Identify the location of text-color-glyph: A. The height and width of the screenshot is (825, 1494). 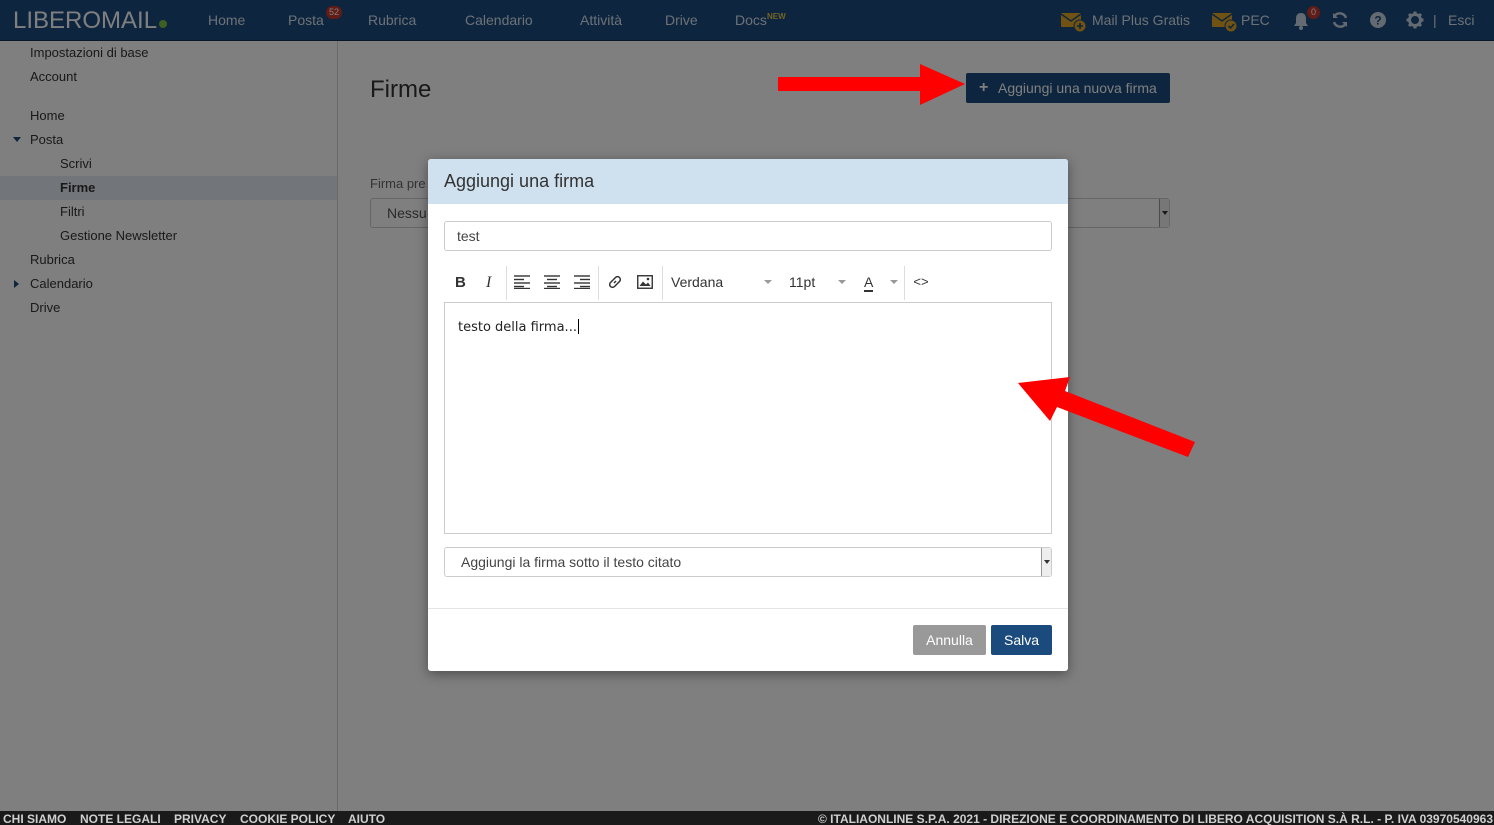
(869, 282).